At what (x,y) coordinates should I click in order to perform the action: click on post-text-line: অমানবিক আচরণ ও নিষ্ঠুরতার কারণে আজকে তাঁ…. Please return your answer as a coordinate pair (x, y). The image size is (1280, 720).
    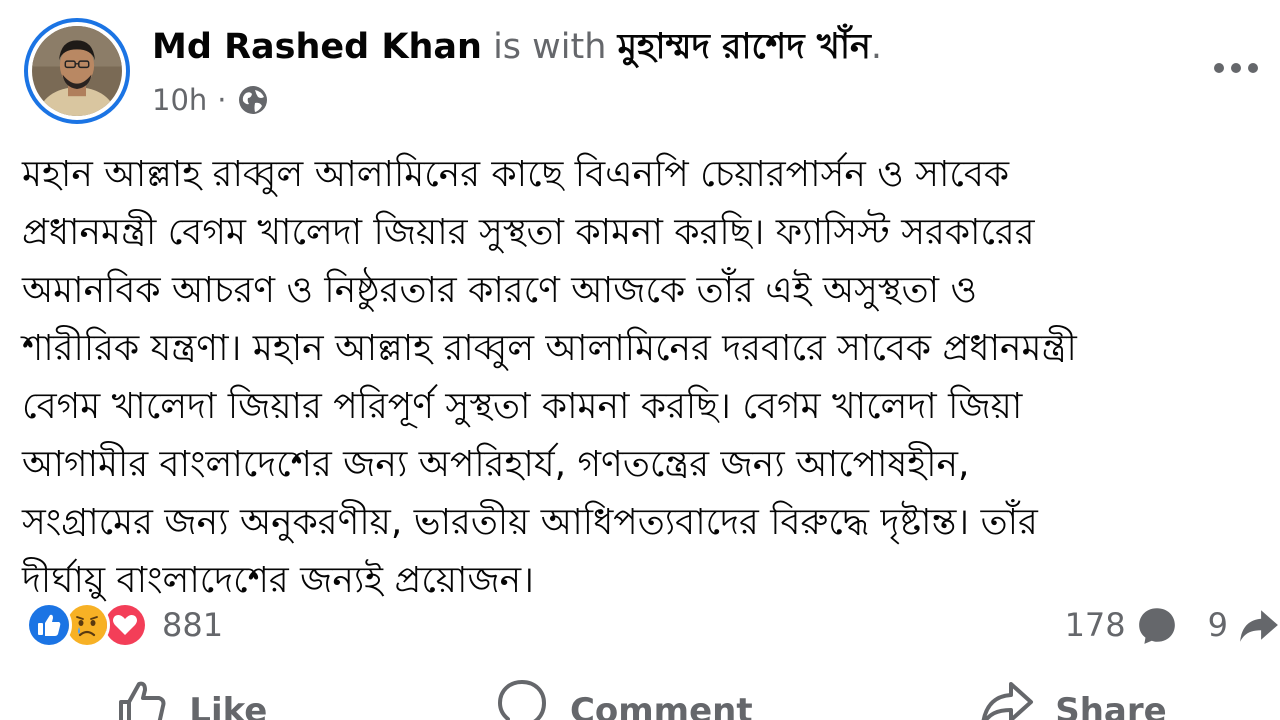
    Looking at the image, I should click on (500, 290).